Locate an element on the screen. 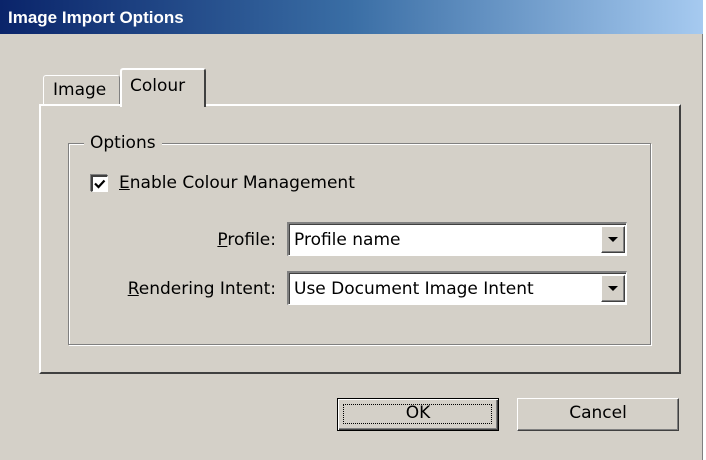 The height and width of the screenshot is (460, 706). profile-dropdown-button is located at coordinates (613, 239).